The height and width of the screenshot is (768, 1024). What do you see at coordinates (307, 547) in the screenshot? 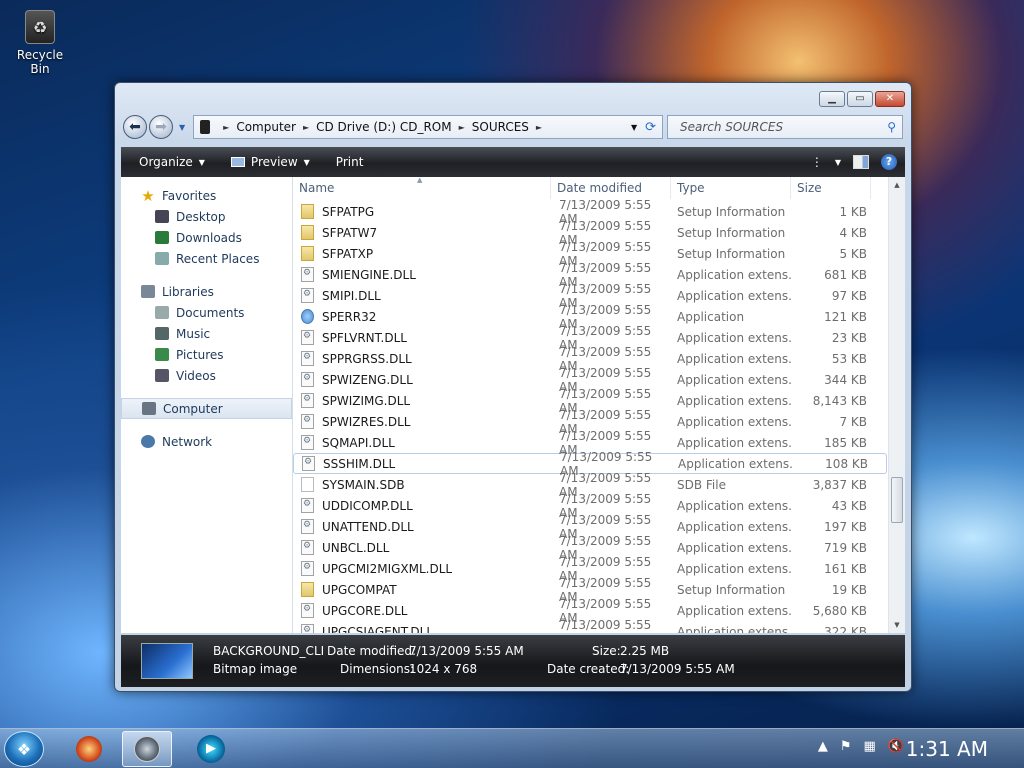
I see `dll-file-icon` at bounding box center [307, 547].